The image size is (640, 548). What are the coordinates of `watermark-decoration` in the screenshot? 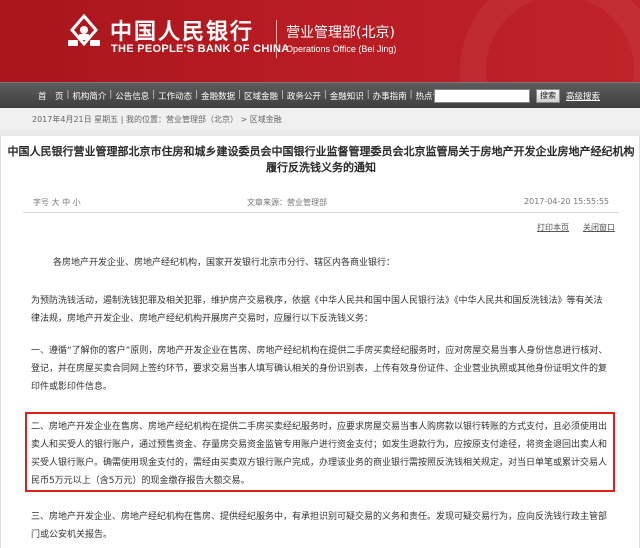 It's located at (550, 41).